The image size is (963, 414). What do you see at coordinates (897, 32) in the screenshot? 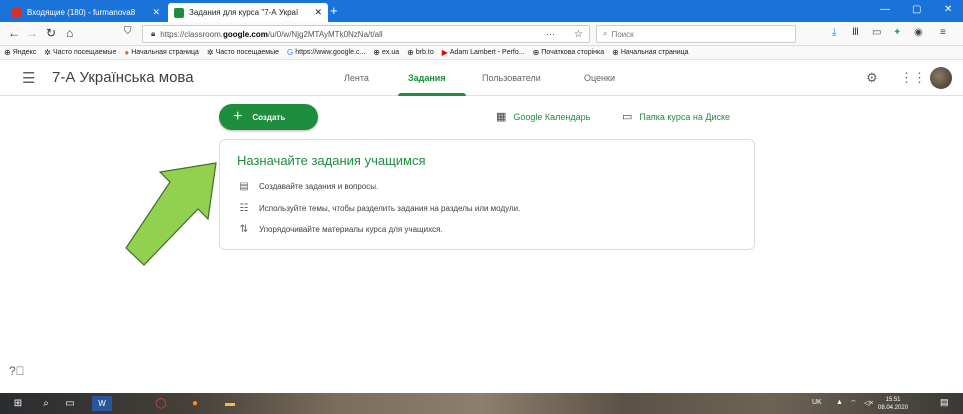
I see `extension-icon: ✦` at bounding box center [897, 32].